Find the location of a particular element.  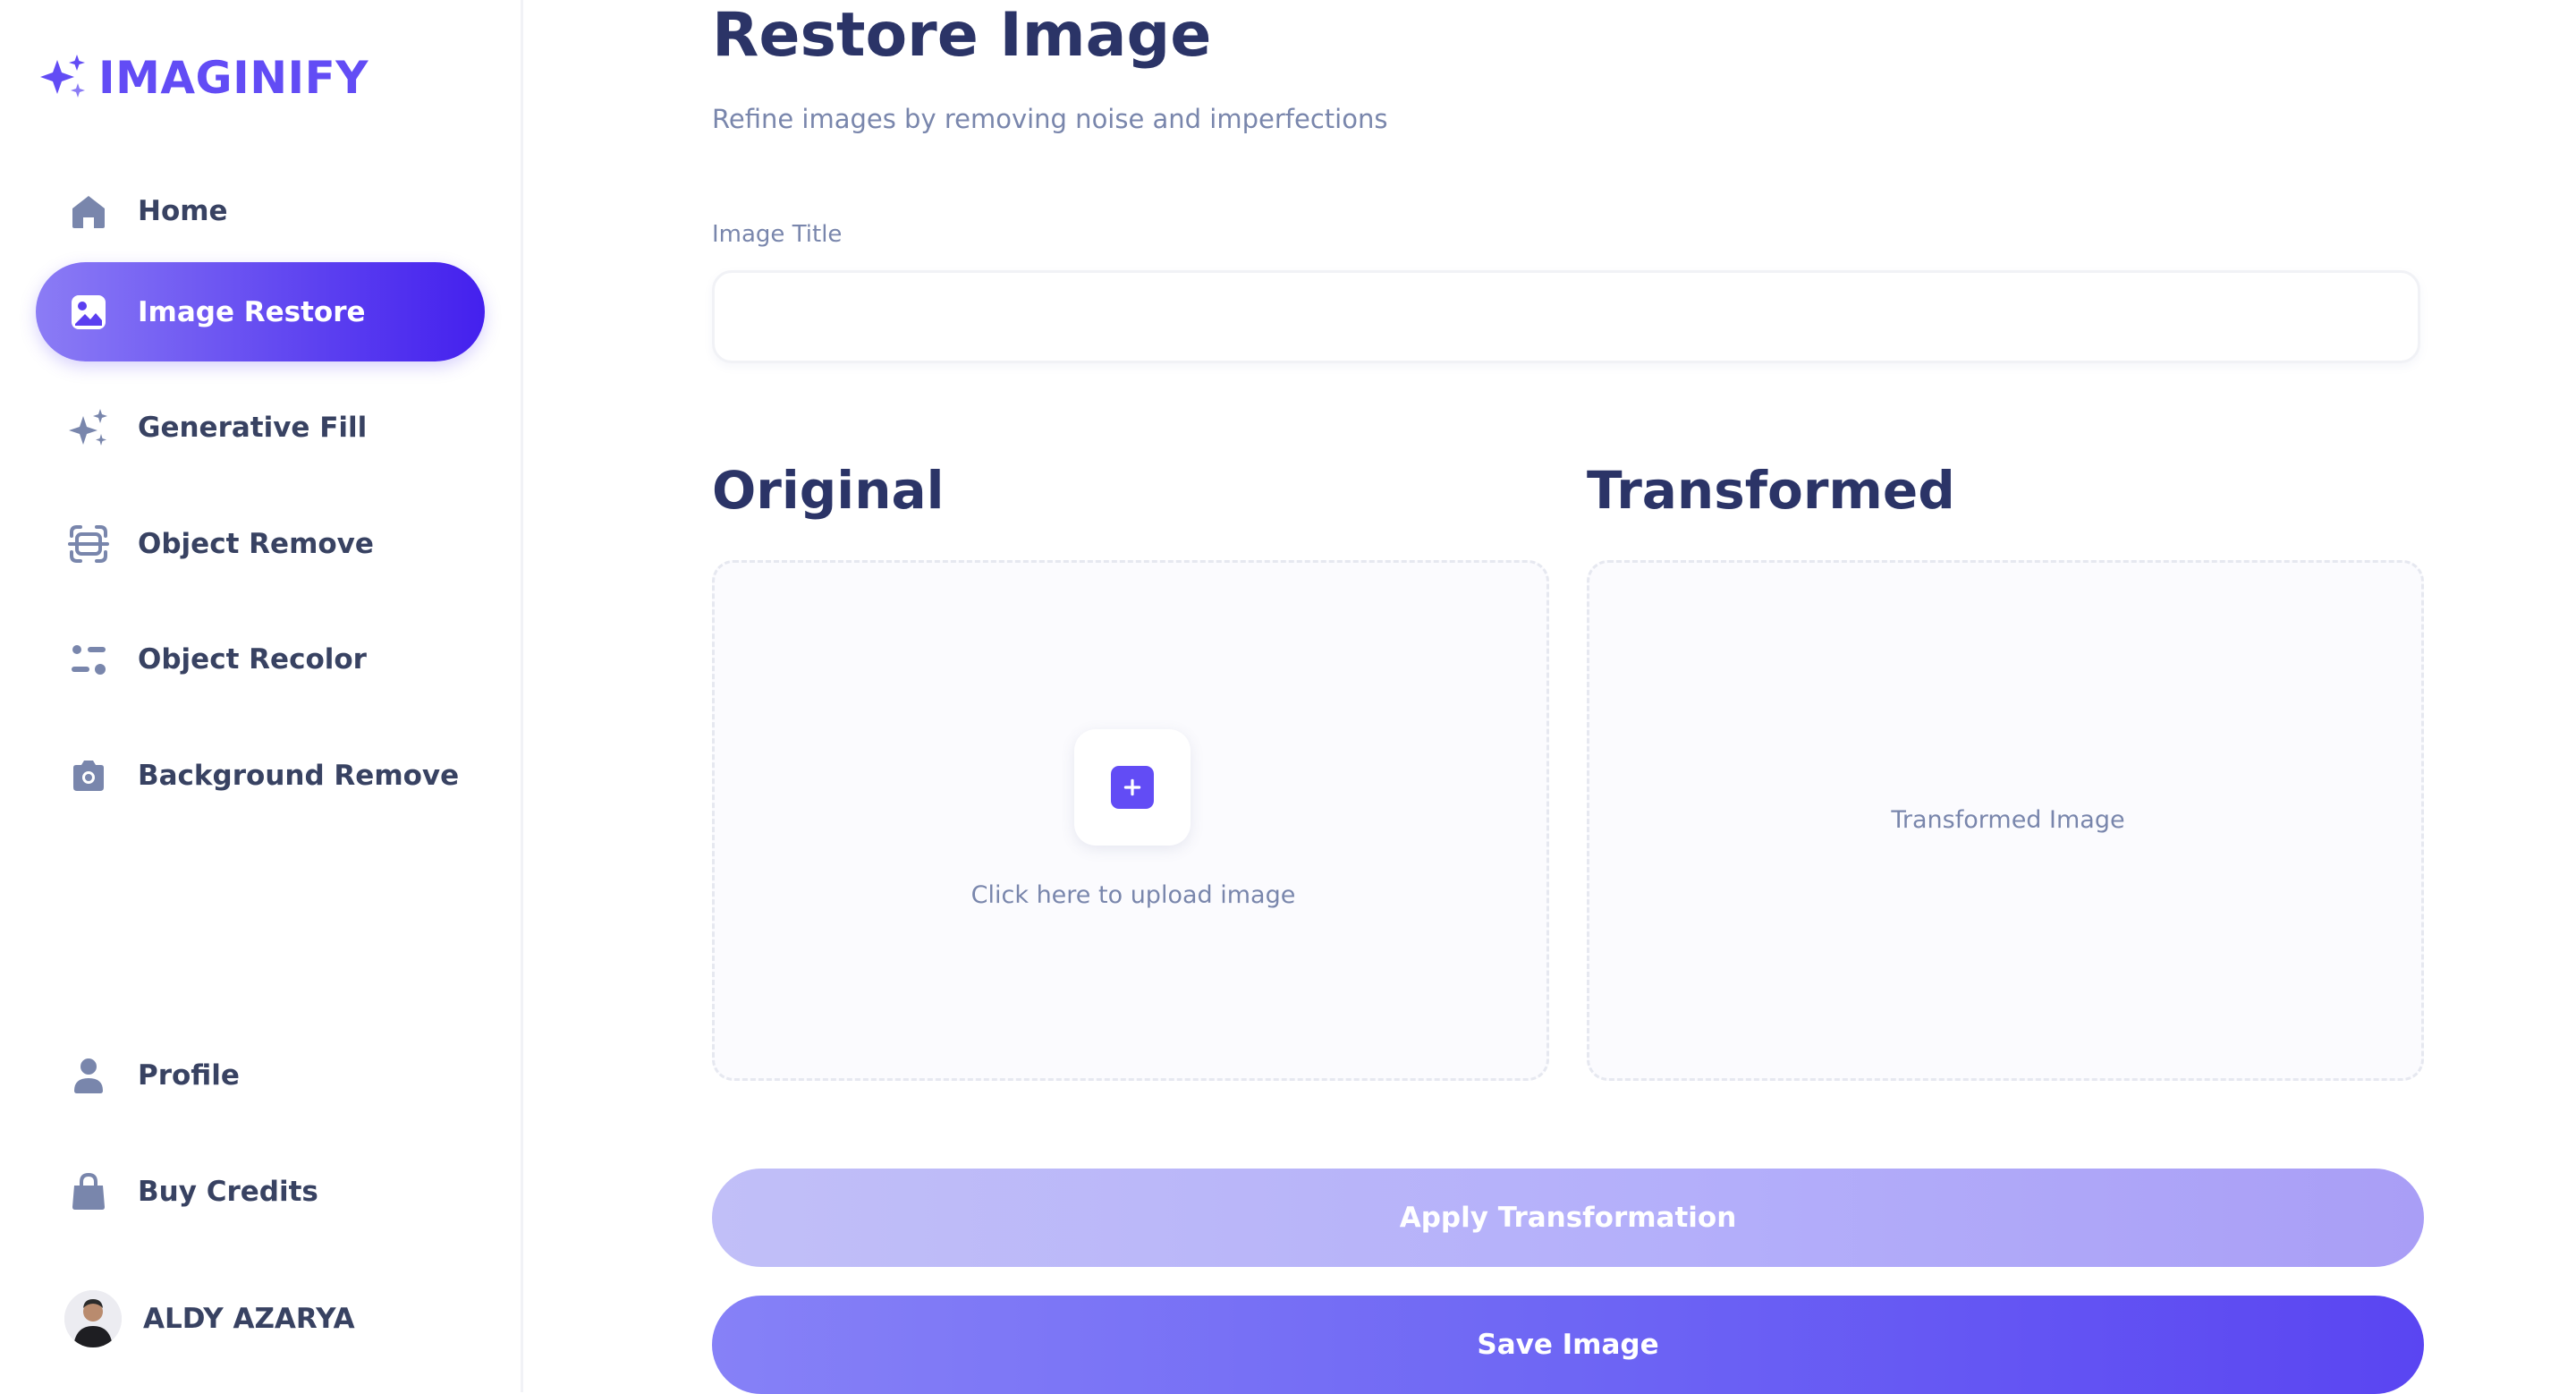

home-icon is located at coordinates (88, 211).